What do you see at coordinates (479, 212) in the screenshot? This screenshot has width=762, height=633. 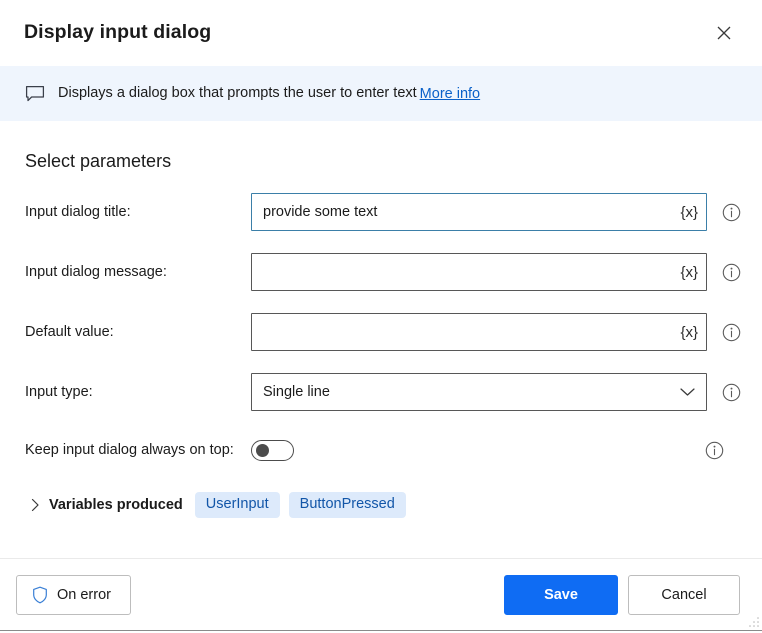 I see `input-dialog-title-field: provide some text {x}` at bounding box center [479, 212].